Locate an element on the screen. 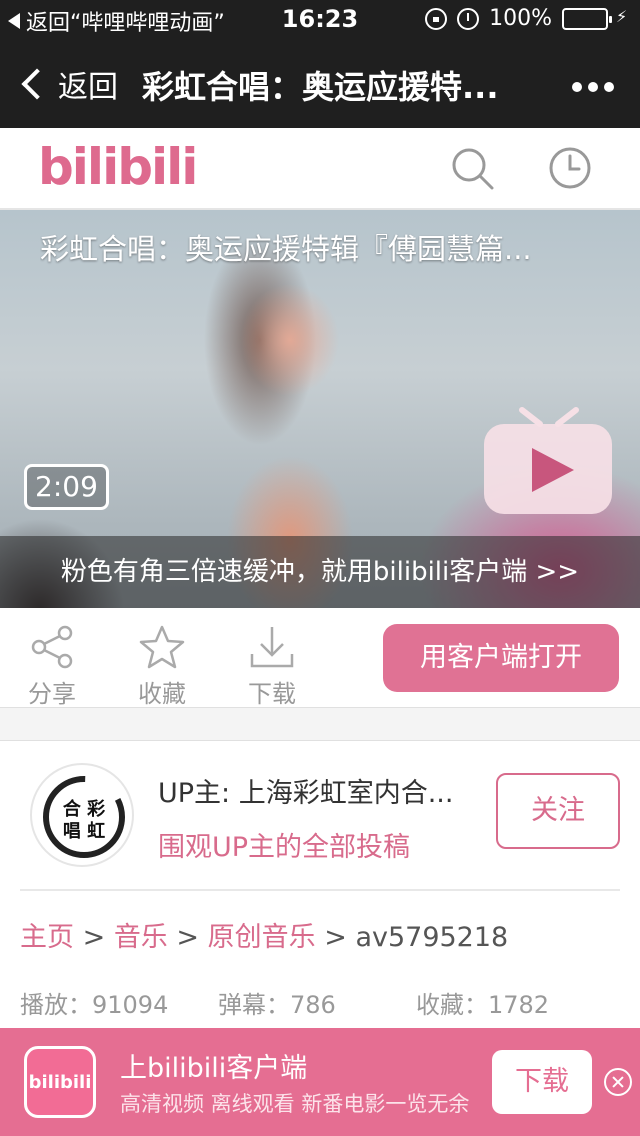 The image size is (640, 1136). download-button: 下载 is located at coordinates (272, 666).